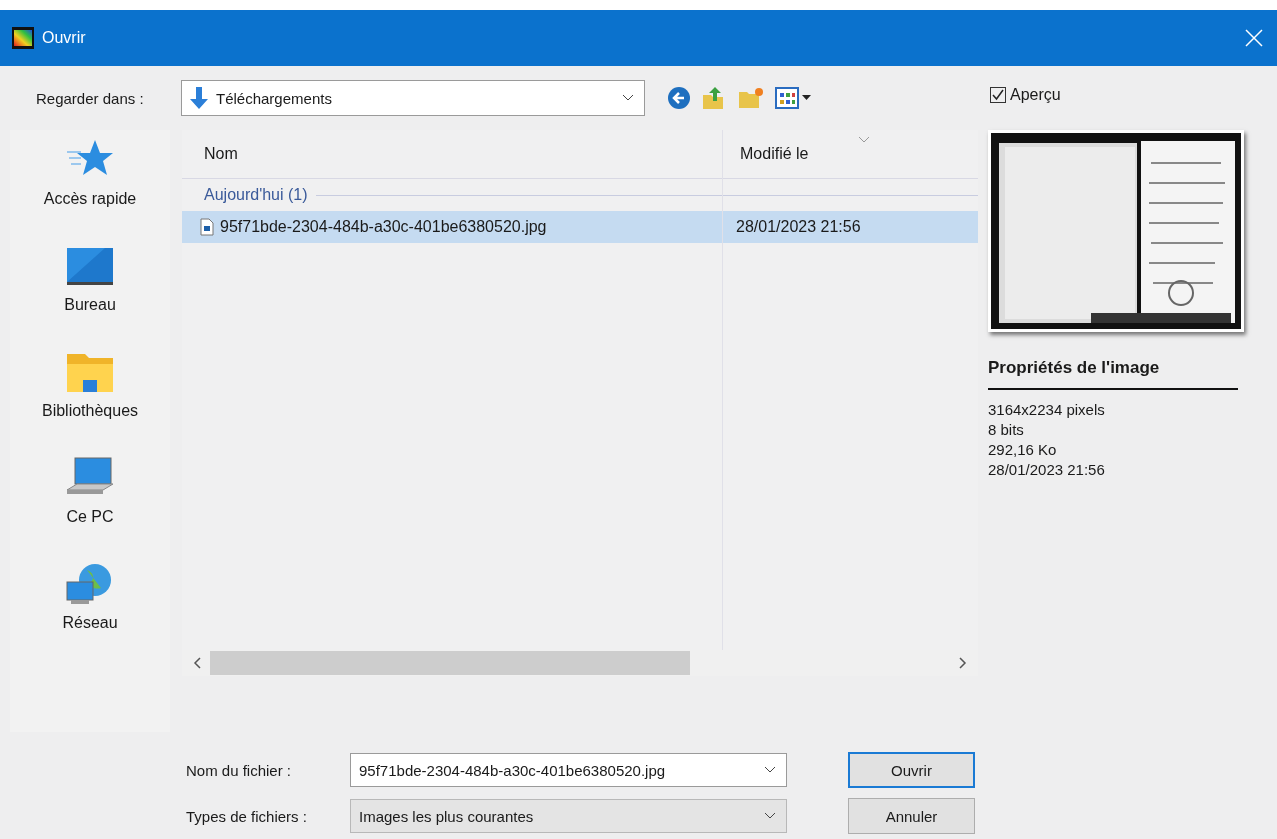 This screenshot has width=1277, height=839. Describe the element at coordinates (568, 770) in the screenshot. I see `file-name-field: 95f71bde-2304-484b-a30c-401be6380520.jpg` at that location.